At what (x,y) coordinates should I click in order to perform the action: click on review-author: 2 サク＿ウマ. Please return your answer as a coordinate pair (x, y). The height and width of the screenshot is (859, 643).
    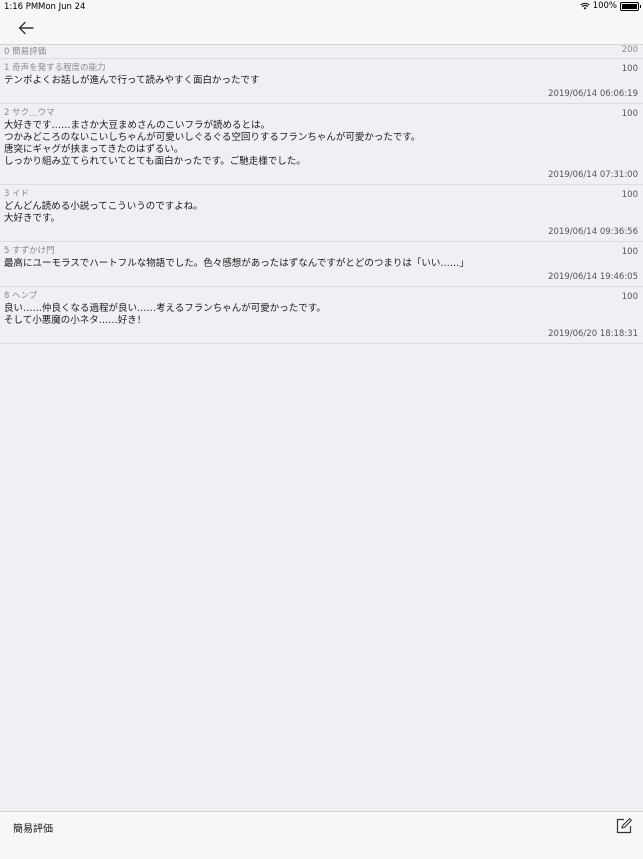
    Looking at the image, I should click on (29, 113).